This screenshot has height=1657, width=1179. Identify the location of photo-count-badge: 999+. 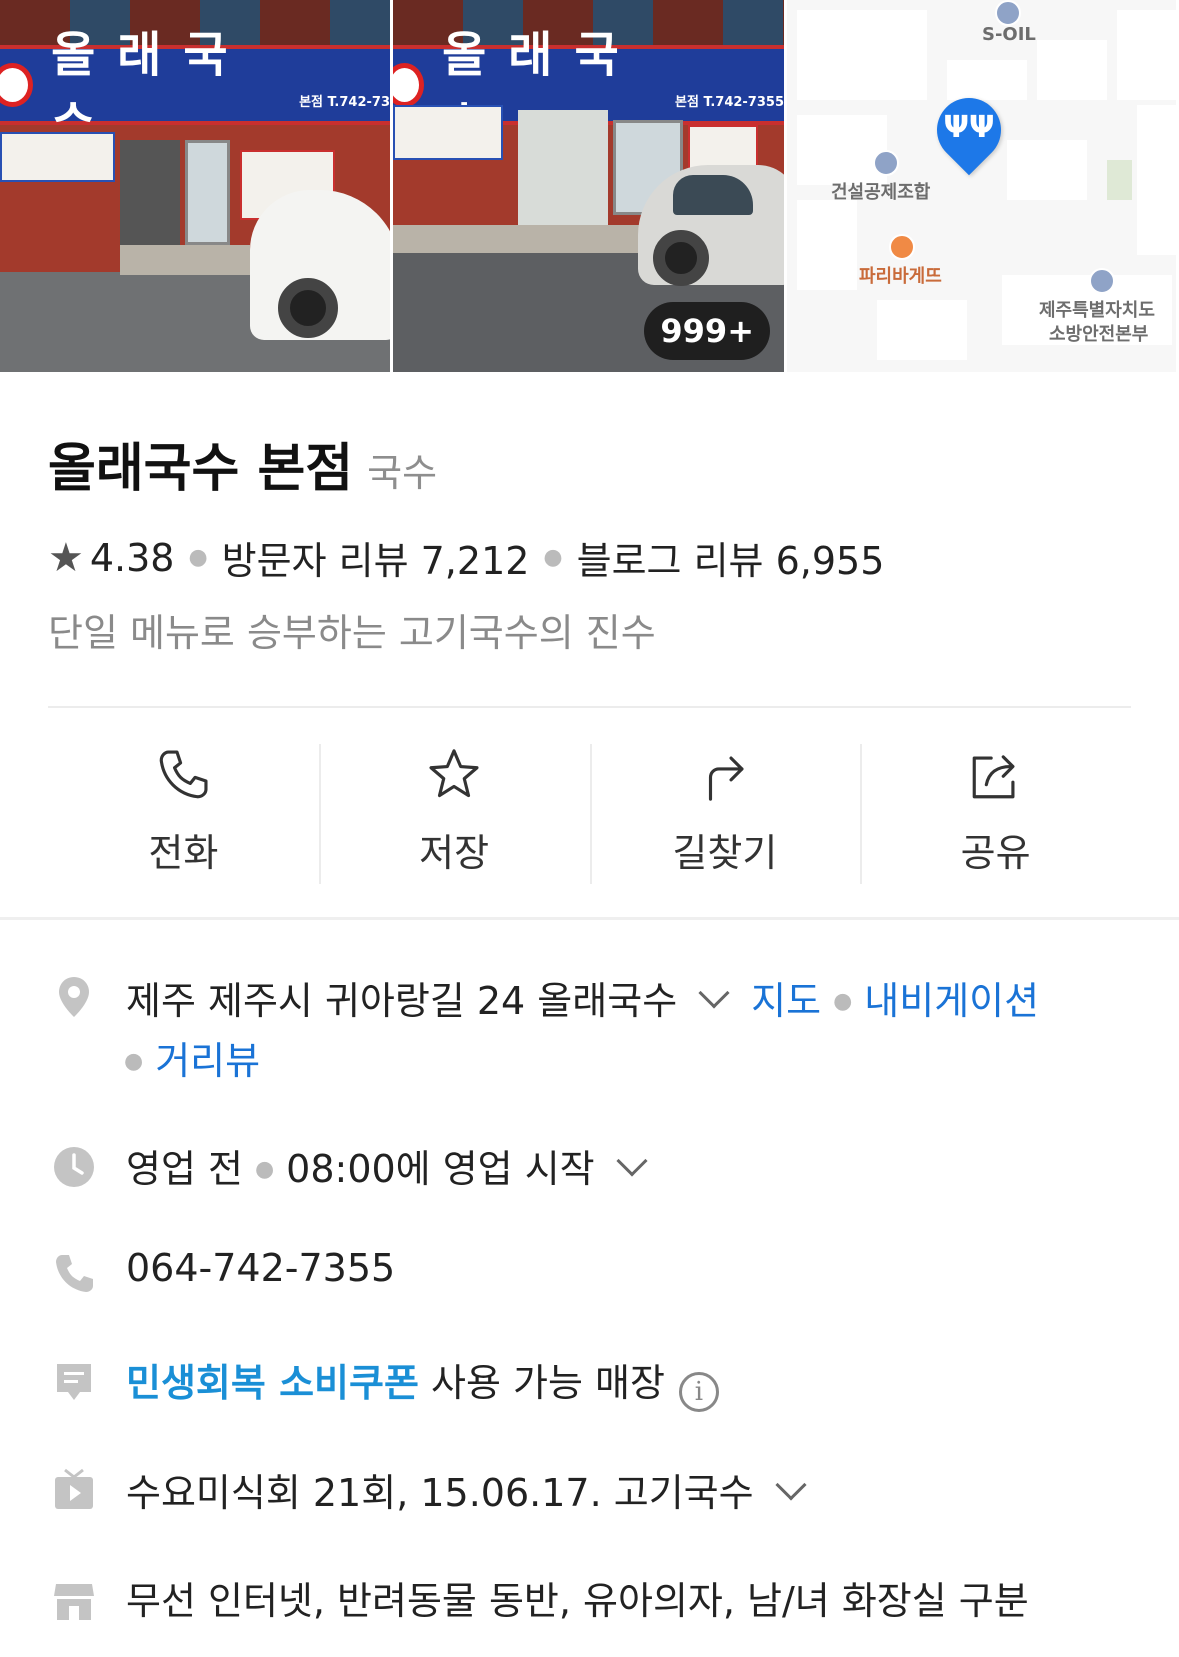
(707, 331).